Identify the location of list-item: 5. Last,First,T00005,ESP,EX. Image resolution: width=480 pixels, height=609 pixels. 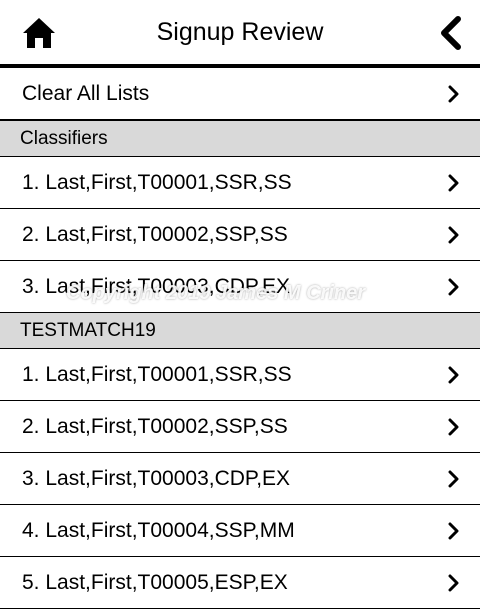
(240, 583).